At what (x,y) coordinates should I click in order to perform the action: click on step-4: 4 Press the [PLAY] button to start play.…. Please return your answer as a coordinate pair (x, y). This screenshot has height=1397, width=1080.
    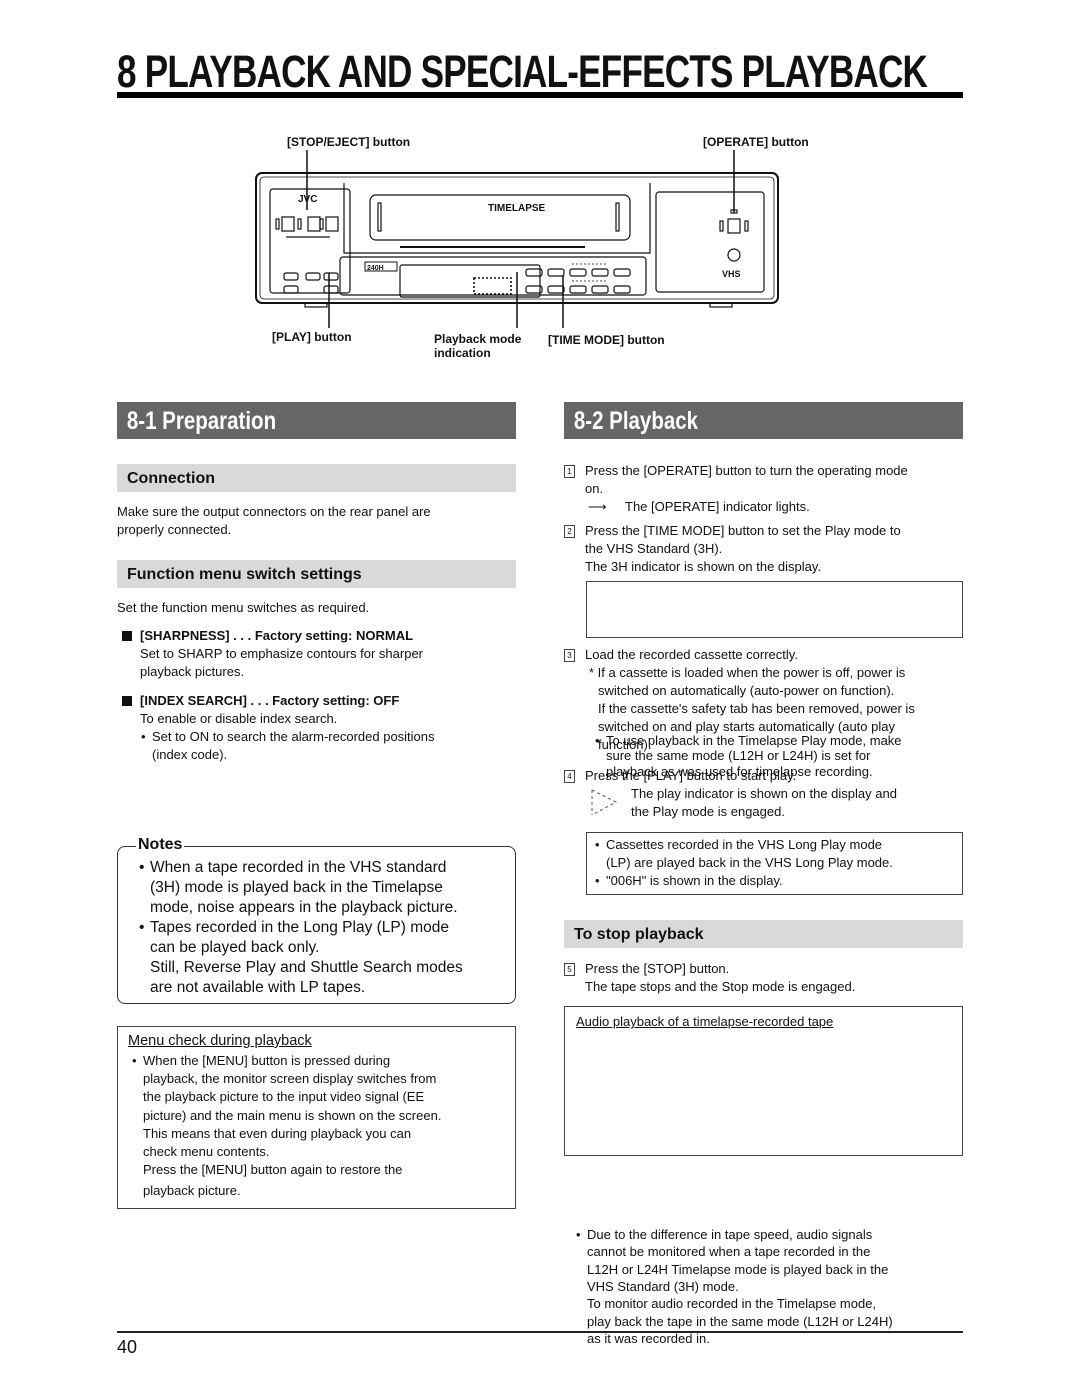
    Looking at the image, I should click on (764, 794).